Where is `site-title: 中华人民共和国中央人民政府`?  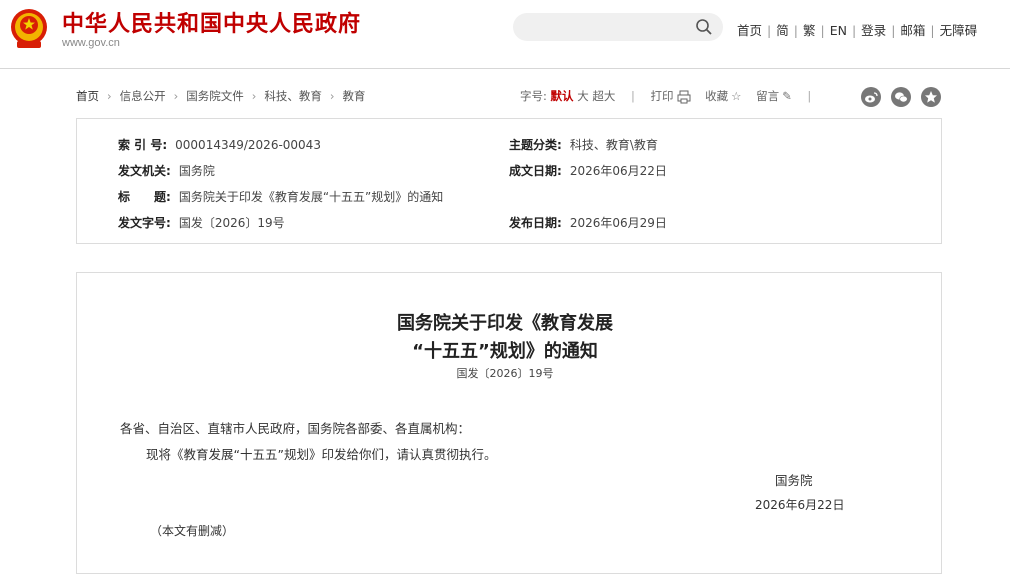 site-title: 中华人民共和国中央人民政府 is located at coordinates (211, 22).